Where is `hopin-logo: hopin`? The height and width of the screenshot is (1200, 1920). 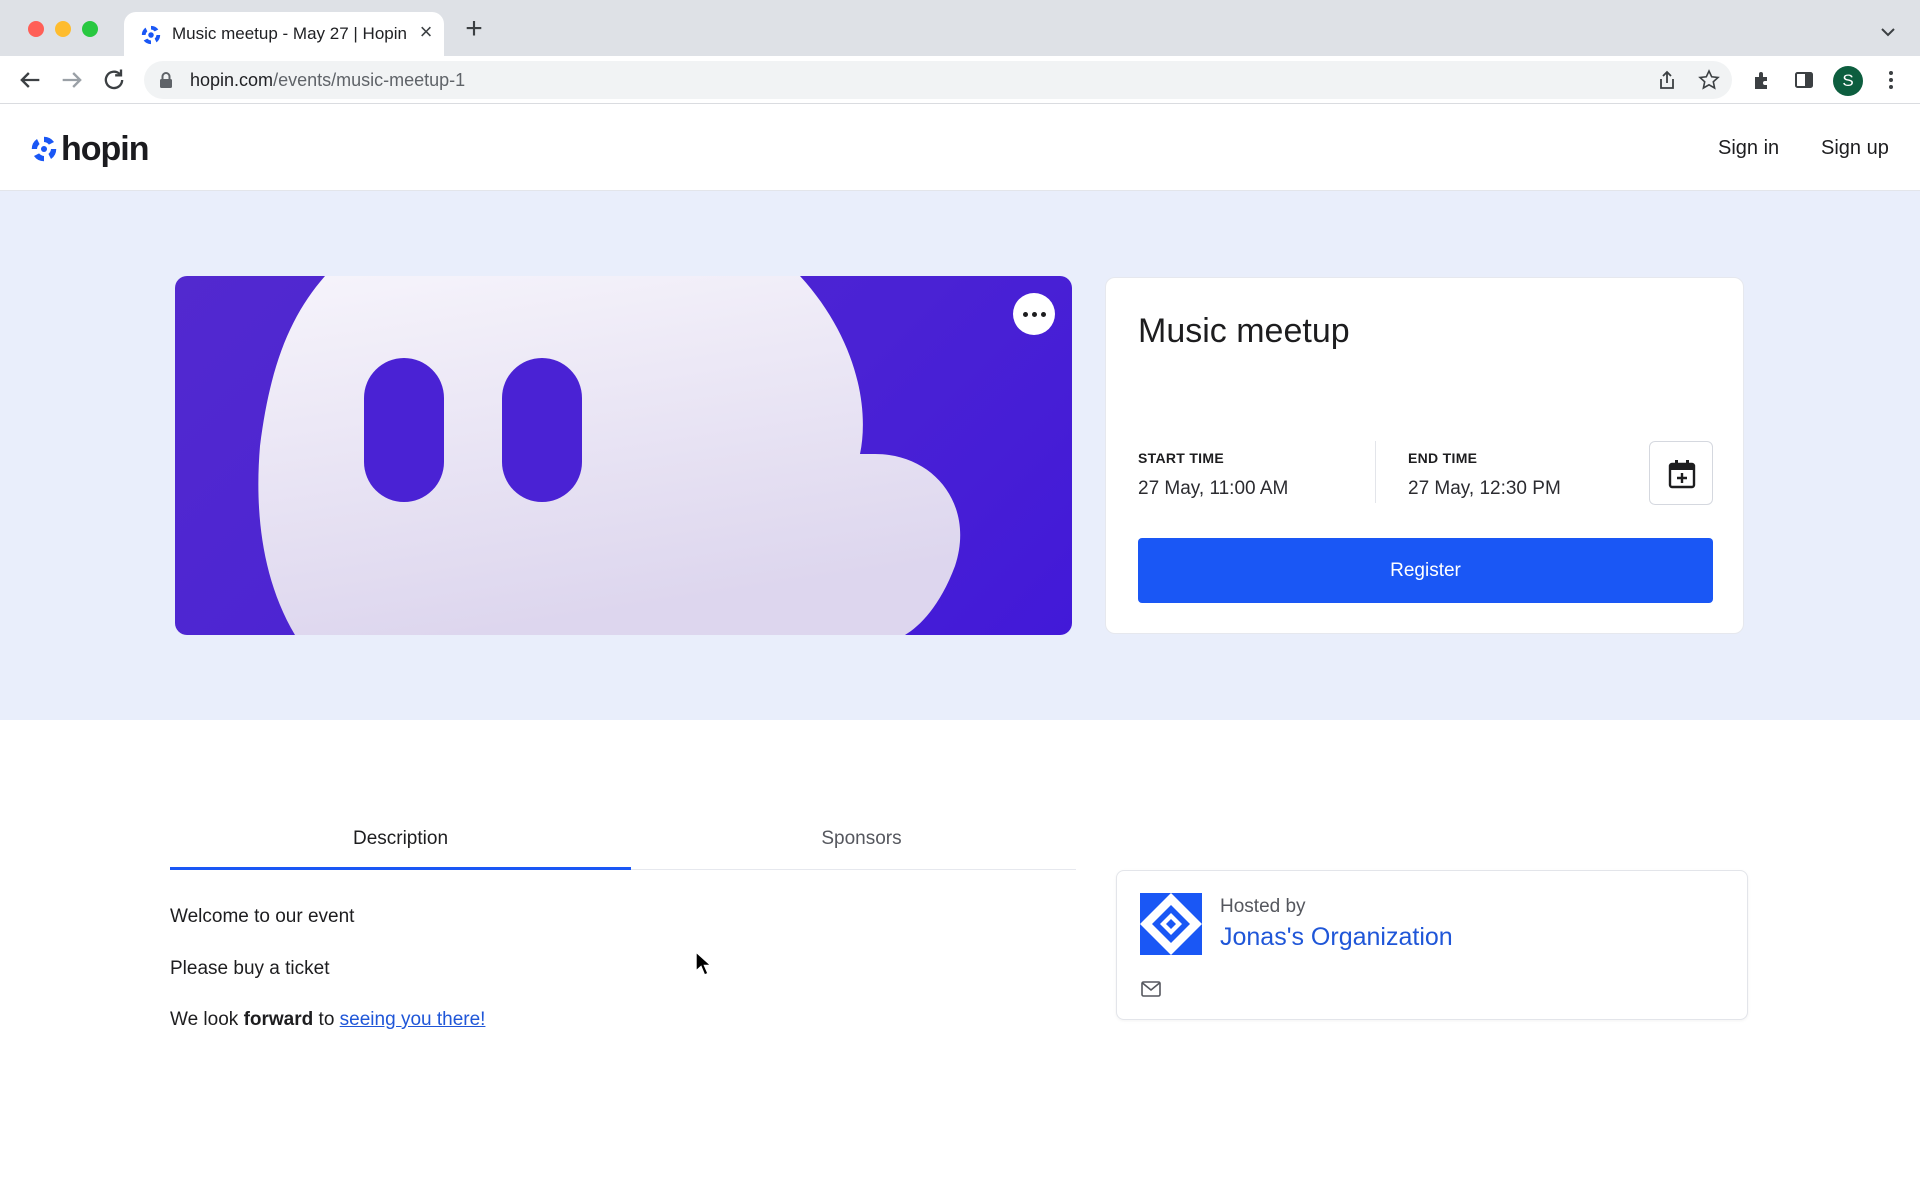
hopin-logo: hopin is located at coordinates (90, 149).